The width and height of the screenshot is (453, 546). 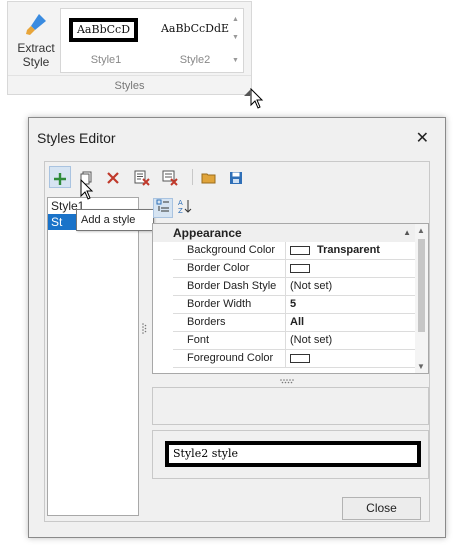 I want to click on toolbar-separator, so click(x=192, y=177).